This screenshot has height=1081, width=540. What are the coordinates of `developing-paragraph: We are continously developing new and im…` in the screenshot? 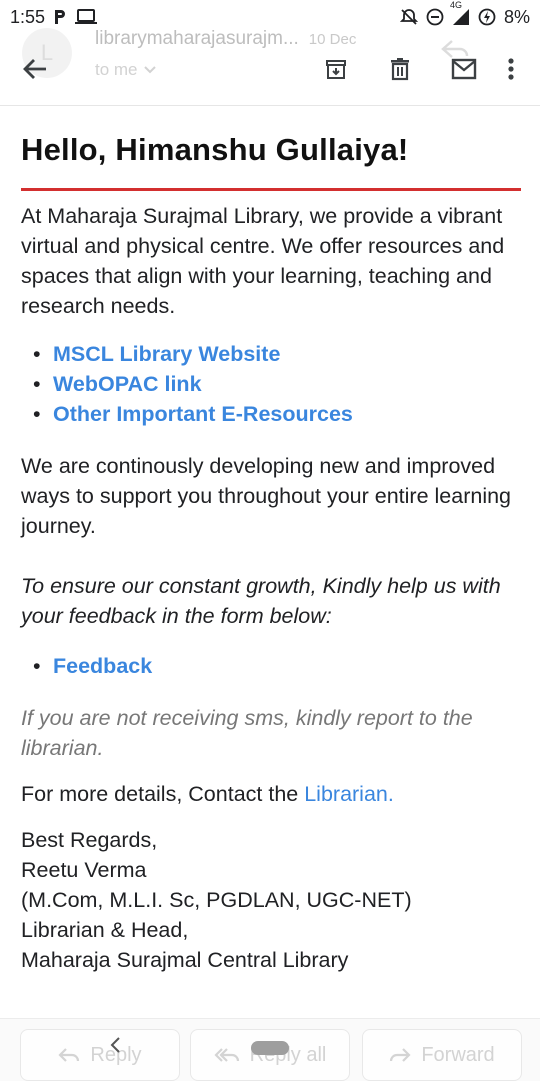 It's located at (266, 496).